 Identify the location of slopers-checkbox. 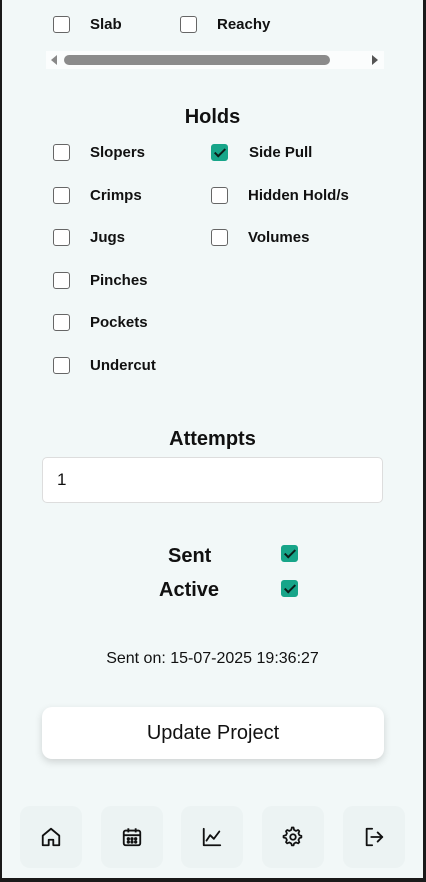
(61, 152).